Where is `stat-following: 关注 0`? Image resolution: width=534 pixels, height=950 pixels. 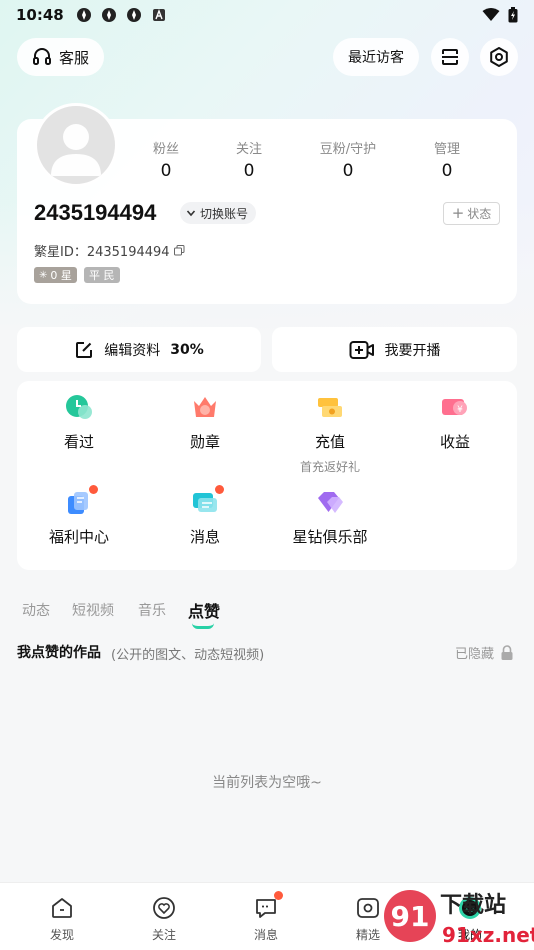 stat-following: 关注 0 is located at coordinates (249, 159).